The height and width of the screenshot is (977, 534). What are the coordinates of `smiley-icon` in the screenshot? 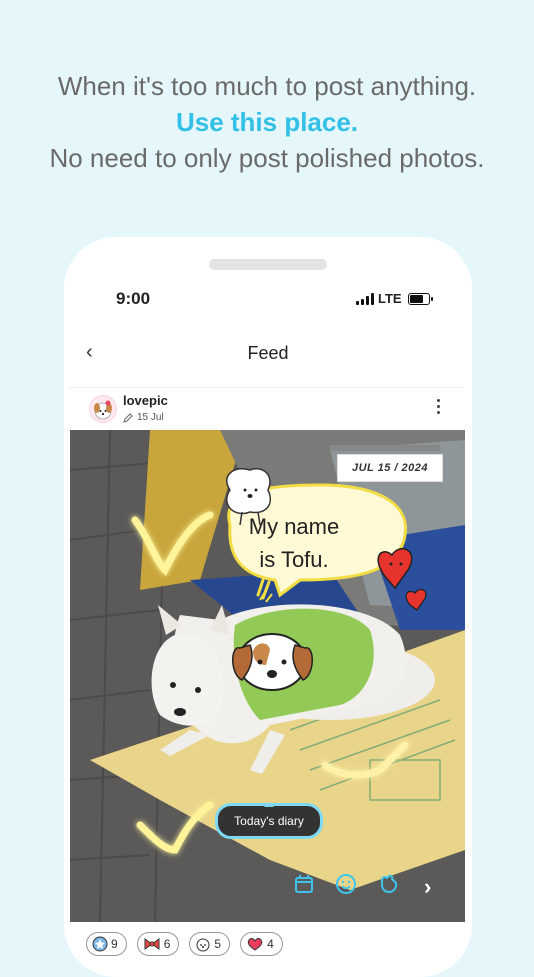 It's located at (346, 884).